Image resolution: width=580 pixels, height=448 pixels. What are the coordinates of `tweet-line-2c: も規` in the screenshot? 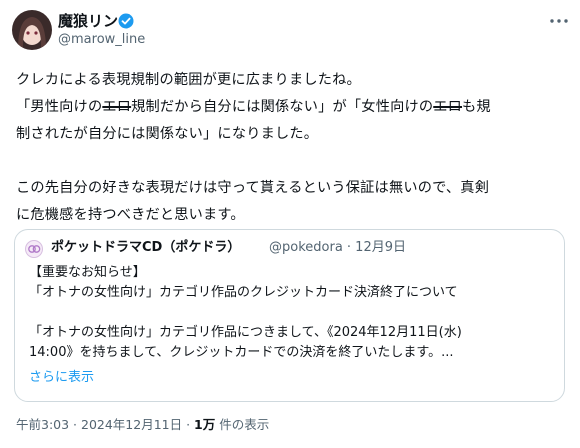 It's located at (476, 107).